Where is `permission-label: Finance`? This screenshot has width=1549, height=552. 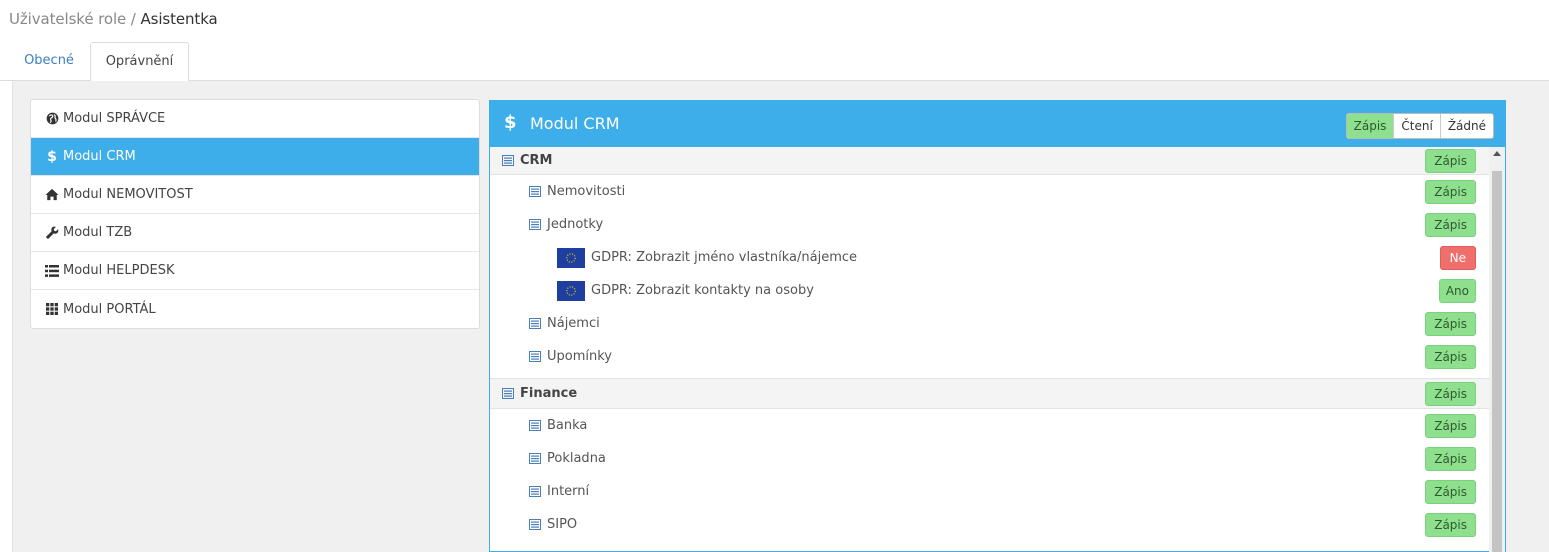 permission-label: Finance is located at coordinates (549, 393).